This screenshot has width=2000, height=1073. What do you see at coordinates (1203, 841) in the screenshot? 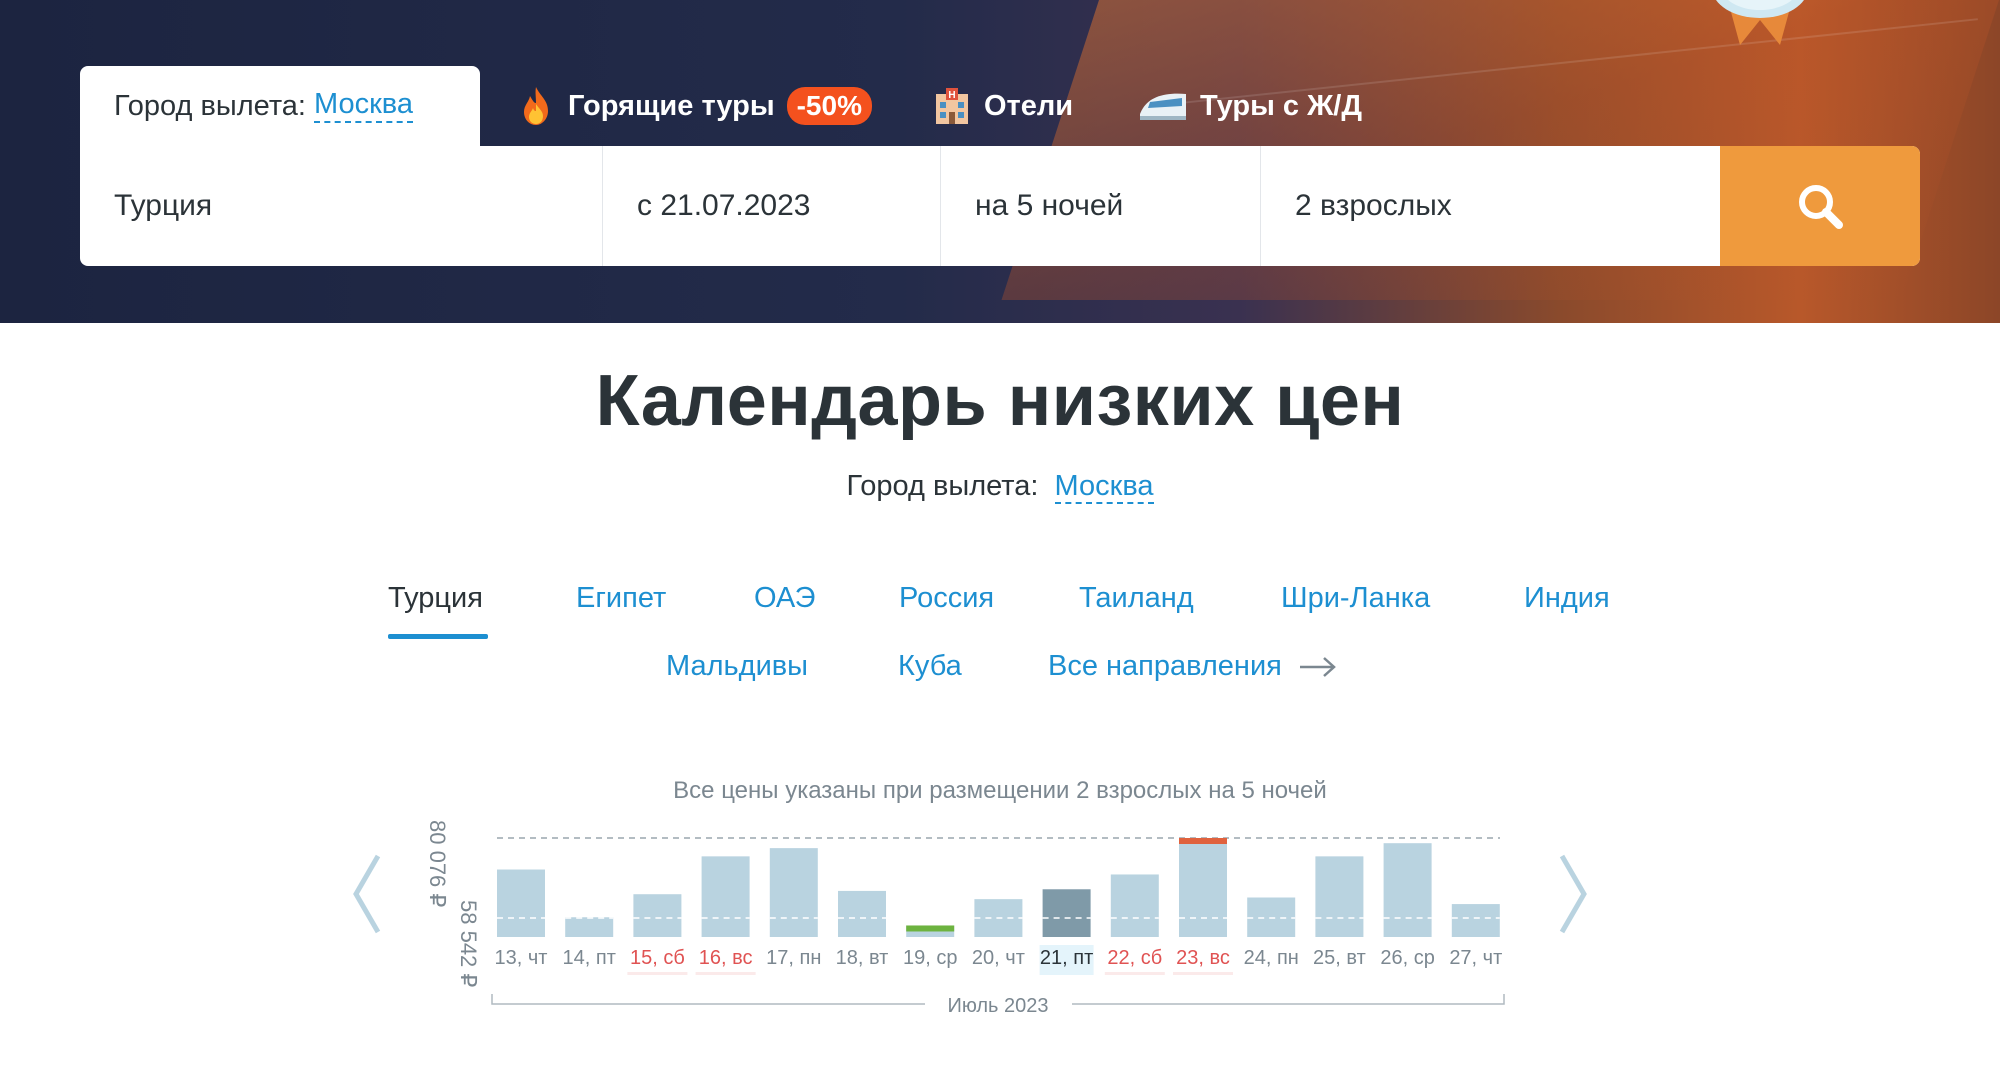
I see `max-price-marker` at bounding box center [1203, 841].